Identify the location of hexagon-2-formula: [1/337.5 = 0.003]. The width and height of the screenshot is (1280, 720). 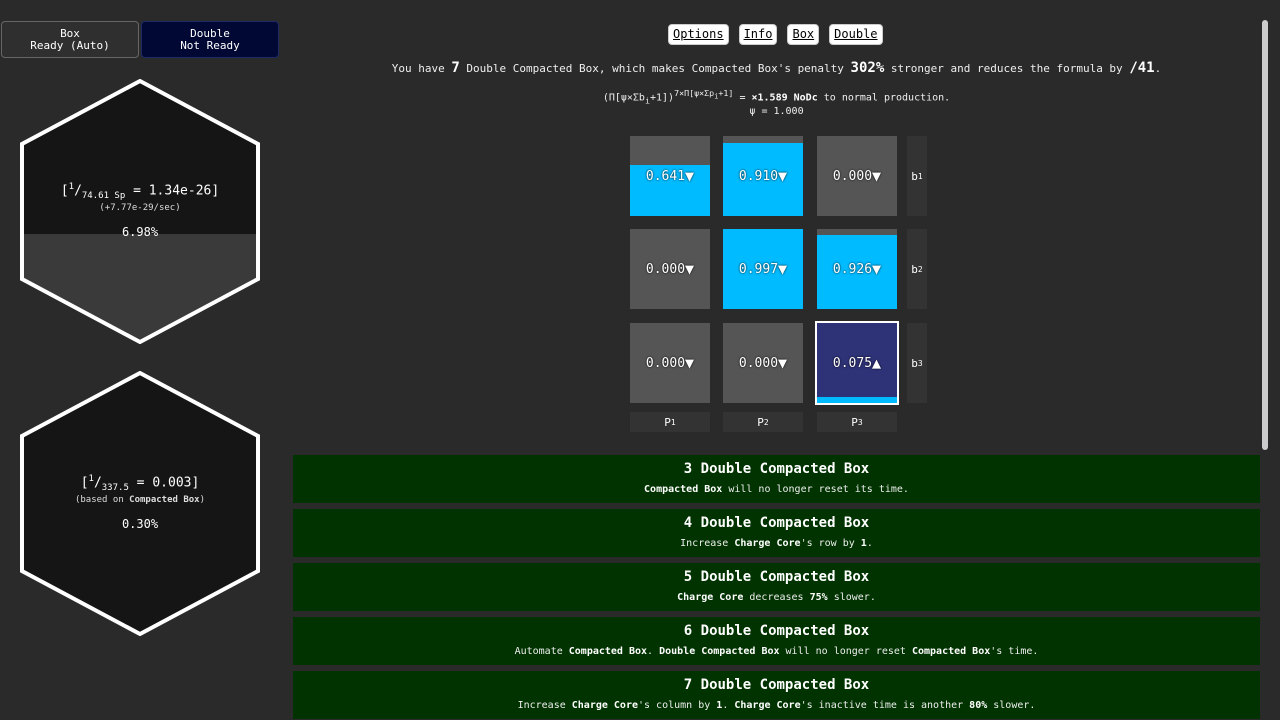
(140, 483).